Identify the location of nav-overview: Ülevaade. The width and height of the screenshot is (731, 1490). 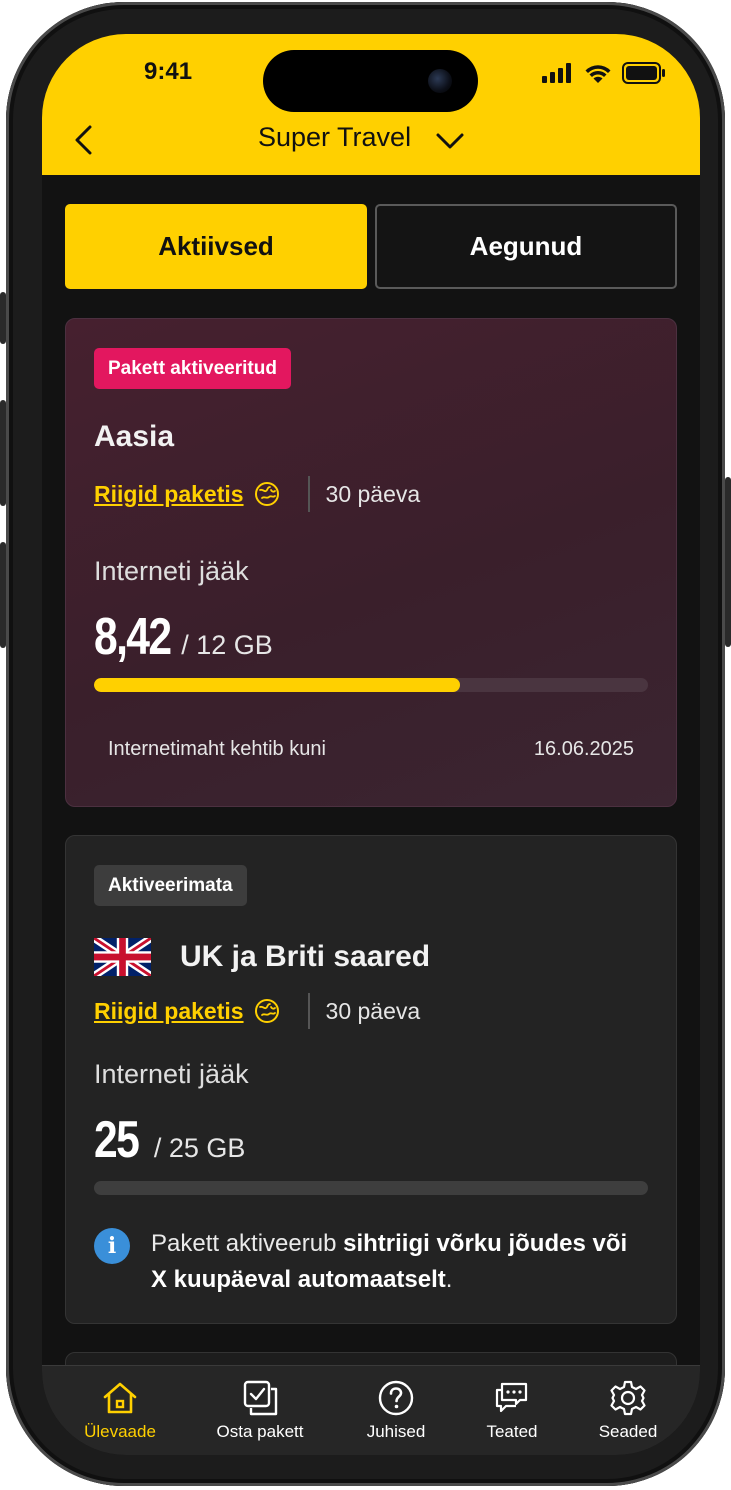
(120, 1410).